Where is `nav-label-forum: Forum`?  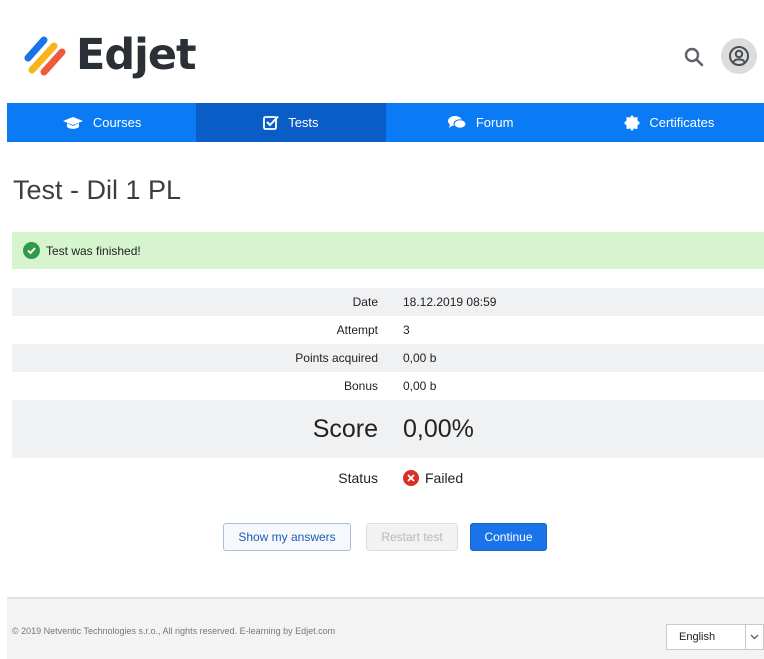 nav-label-forum: Forum is located at coordinates (494, 122).